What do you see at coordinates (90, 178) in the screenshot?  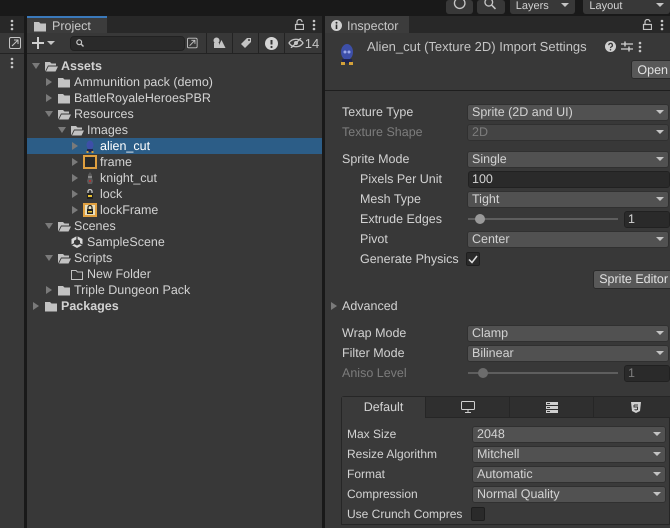 I see `knight-sprite-icon` at bounding box center [90, 178].